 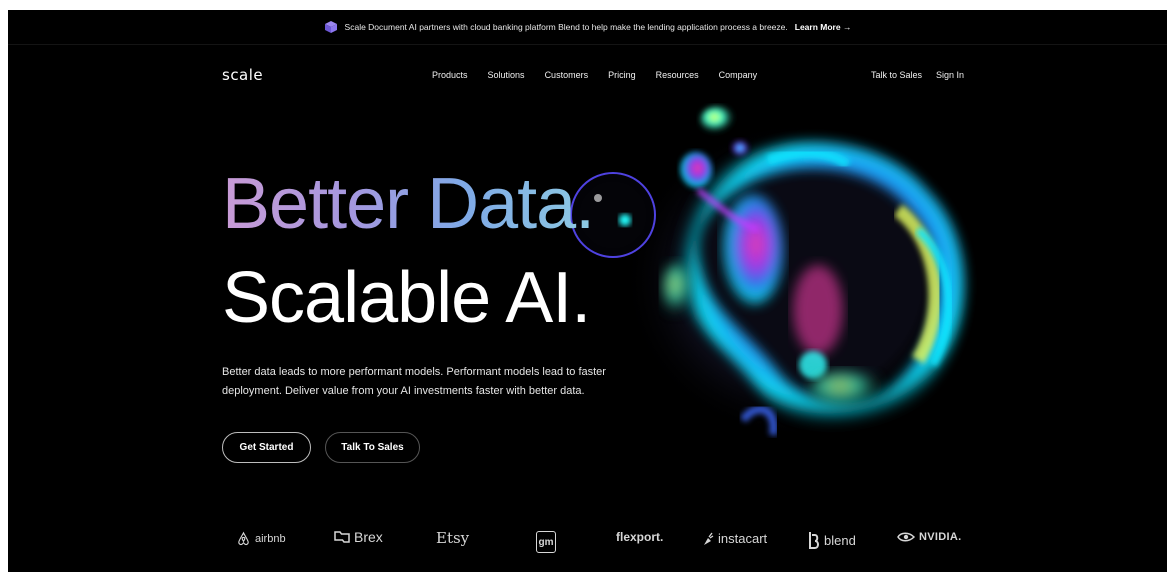 What do you see at coordinates (587, 542) in the screenshot?
I see `customer-logos: airbnb Brex Etsy gm flexport. instacart` at bounding box center [587, 542].